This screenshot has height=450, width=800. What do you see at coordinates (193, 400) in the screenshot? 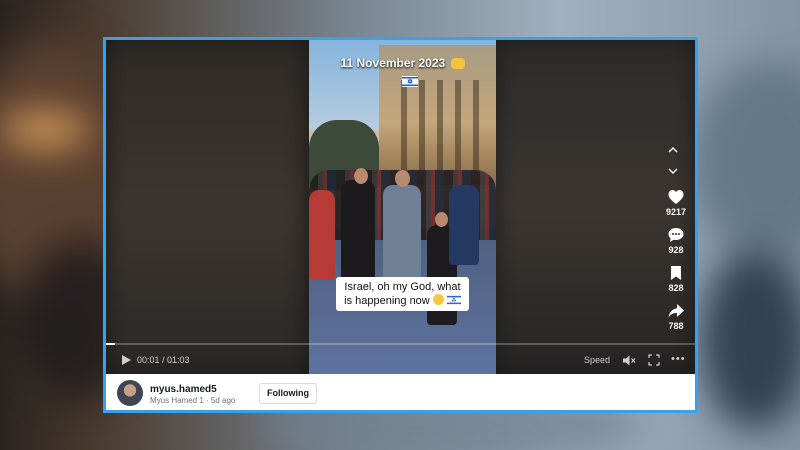
I see `author-subline: Myus Hamed 1 · 5d ago` at bounding box center [193, 400].